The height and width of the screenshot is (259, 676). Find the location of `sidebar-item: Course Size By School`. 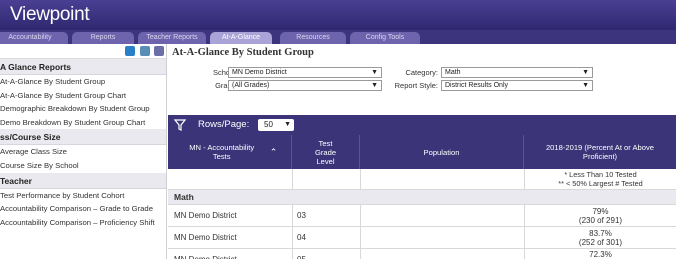

sidebar-item: Course Size By School is located at coordinates (83, 166).